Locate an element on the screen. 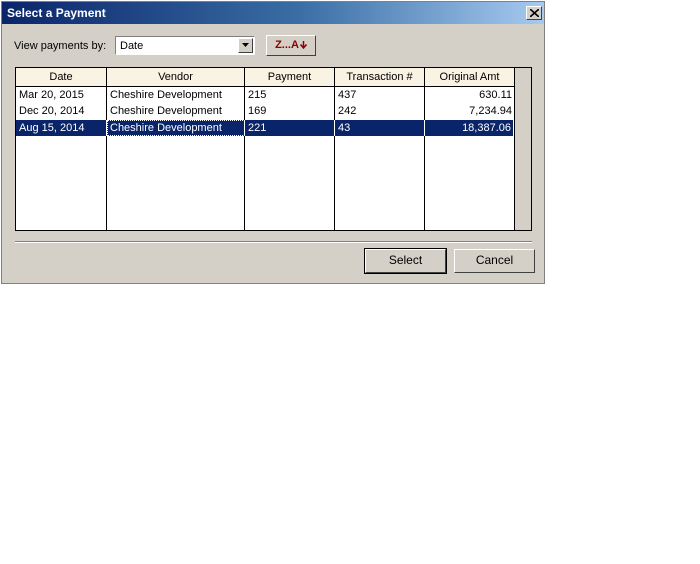  sort-order-button: Z...A is located at coordinates (291, 45).